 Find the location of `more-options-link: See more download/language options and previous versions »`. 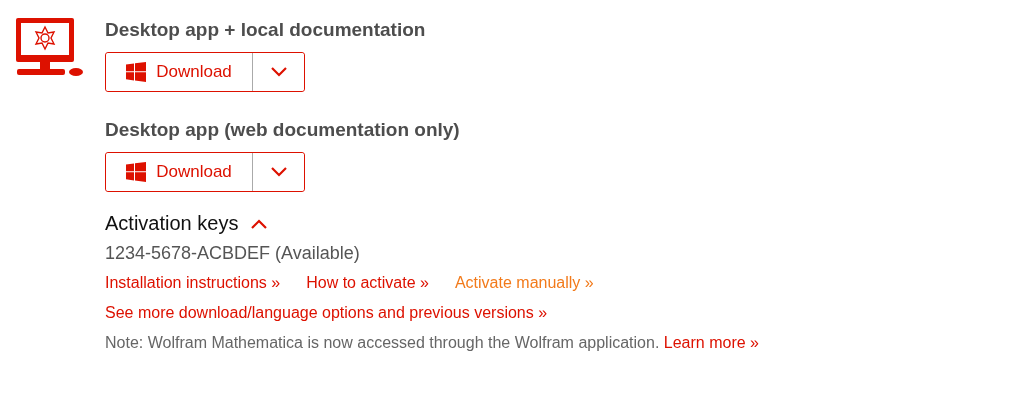

more-options-link: See more download/language options and previous versions » is located at coordinates (432, 313).